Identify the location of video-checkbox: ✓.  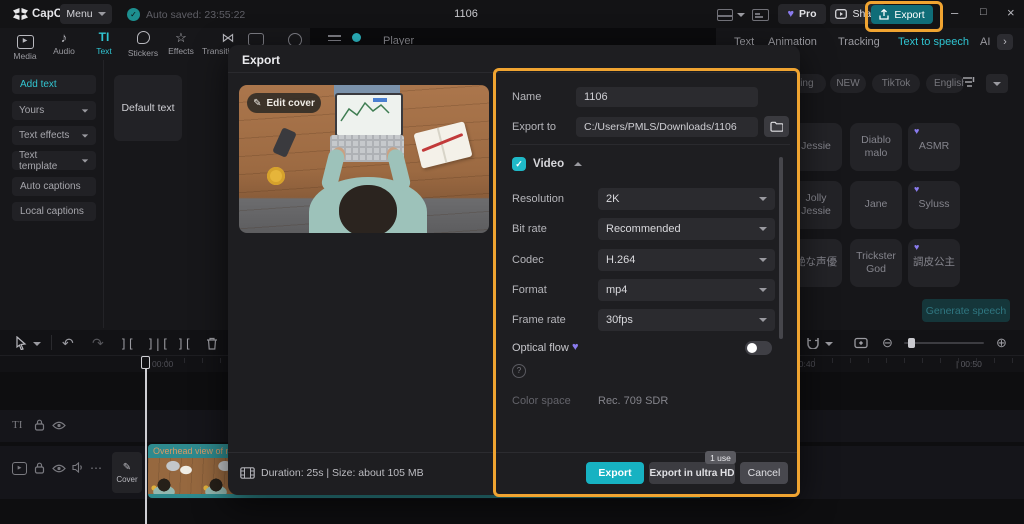
(519, 164).